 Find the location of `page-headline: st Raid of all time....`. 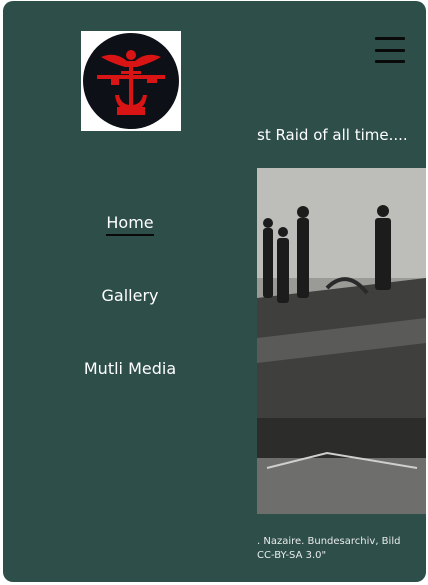

page-headline: st Raid of all time.... is located at coordinates (332, 135).